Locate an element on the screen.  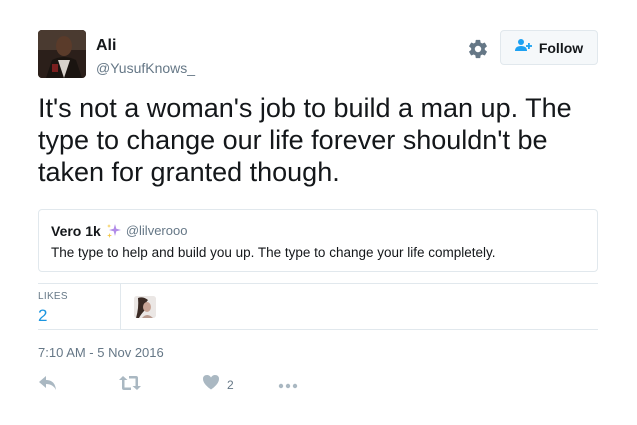
like-button: 2 is located at coordinates (218, 384).